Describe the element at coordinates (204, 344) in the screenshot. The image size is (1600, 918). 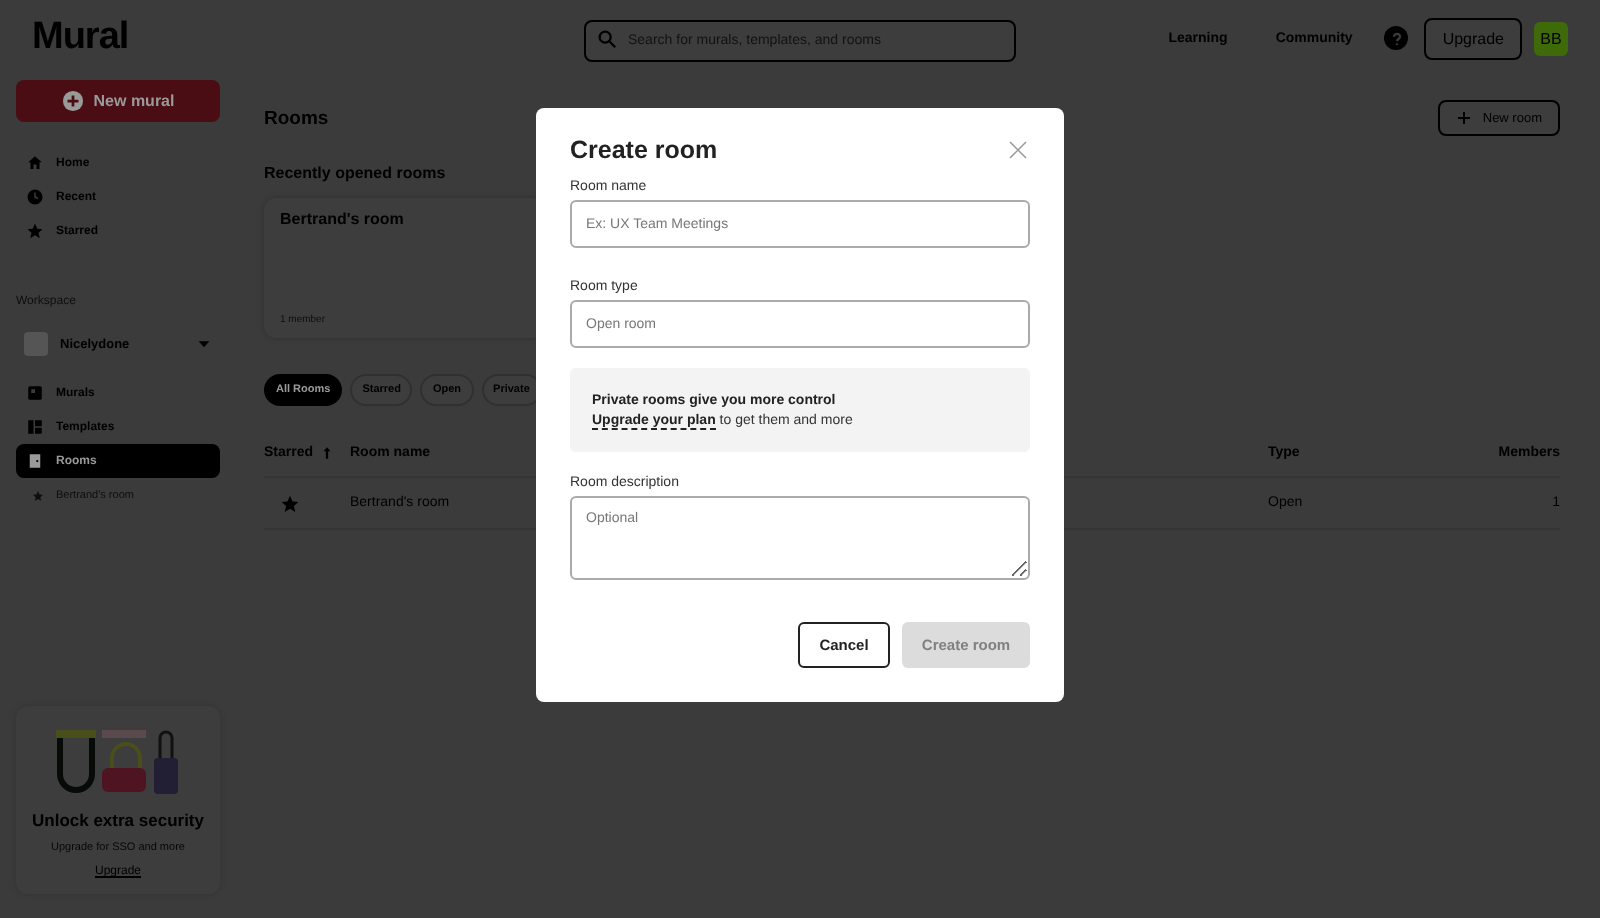
I see `caret-icon` at that location.